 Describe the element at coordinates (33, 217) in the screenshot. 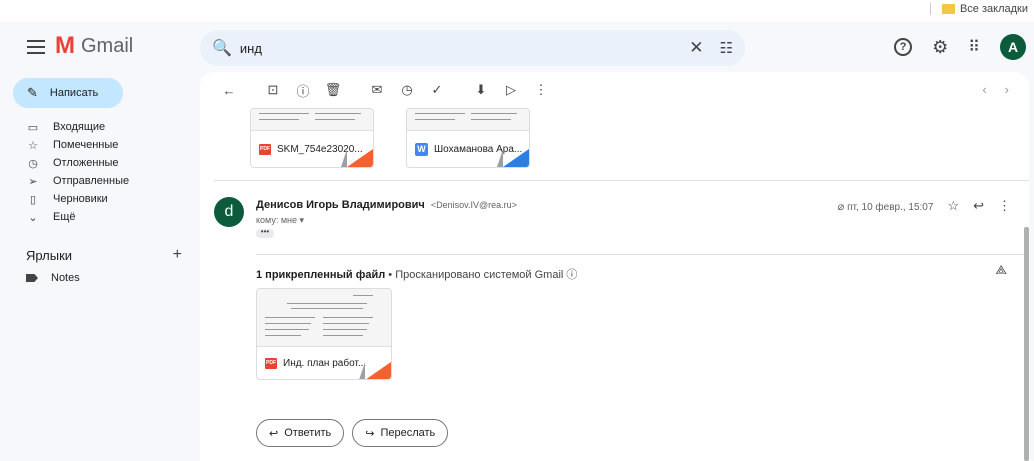

I see `chevron-down-icon: ⌄` at that location.